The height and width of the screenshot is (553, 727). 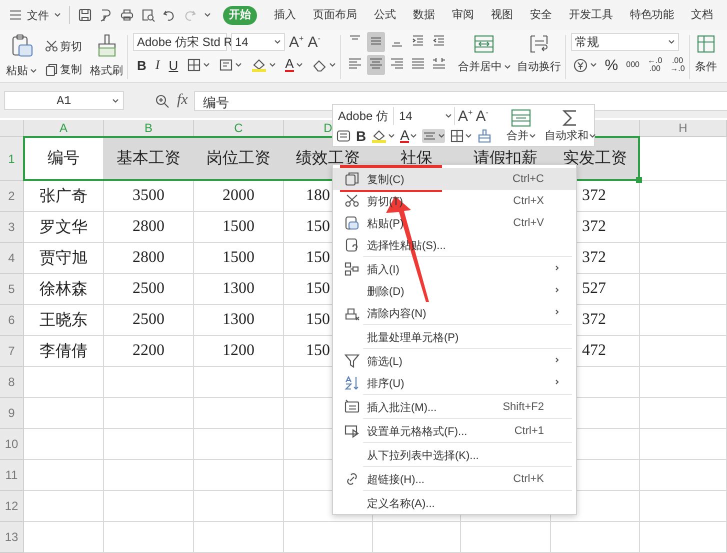 What do you see at coordinates (677, 65) in the screenshot?
I see `decimal-button: .00 →.0` at bounding box center [677, 65].